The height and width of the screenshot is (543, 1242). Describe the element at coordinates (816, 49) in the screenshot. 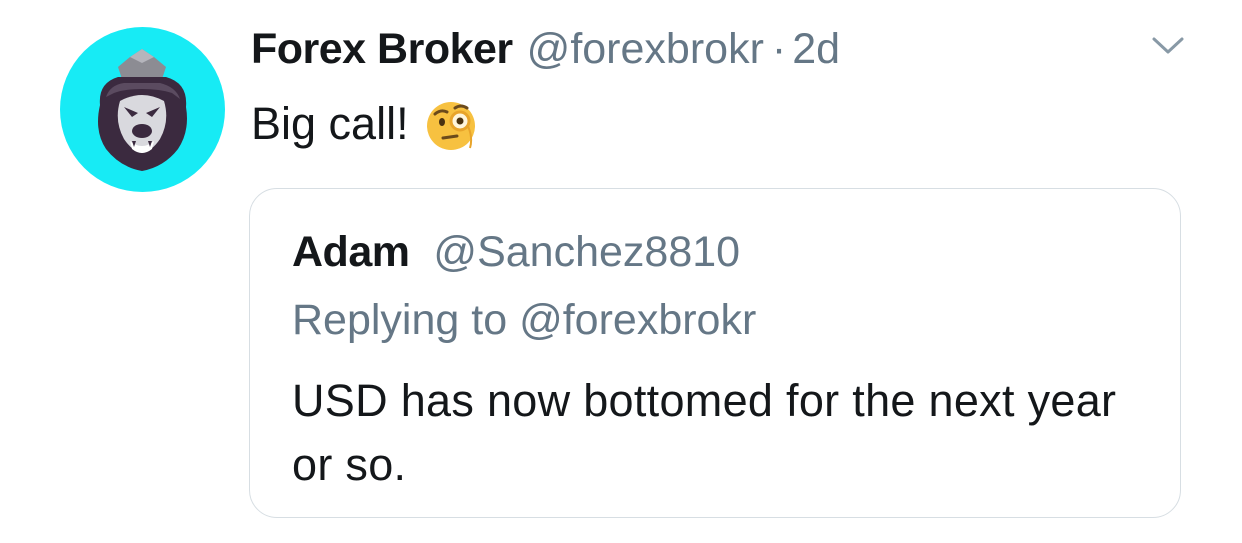

I see `tweet-timestamp: 2d` at that location.